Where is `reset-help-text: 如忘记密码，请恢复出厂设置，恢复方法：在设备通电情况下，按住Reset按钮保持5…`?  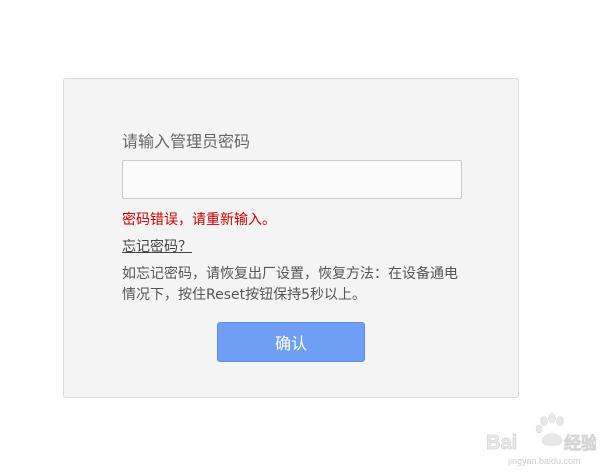 reset-help-text: 如忘记密码，请恢复出厂设置，恢复方法：在设备通电情况下，按住Reset按钮保持5… is located at coordinates (290, 284).